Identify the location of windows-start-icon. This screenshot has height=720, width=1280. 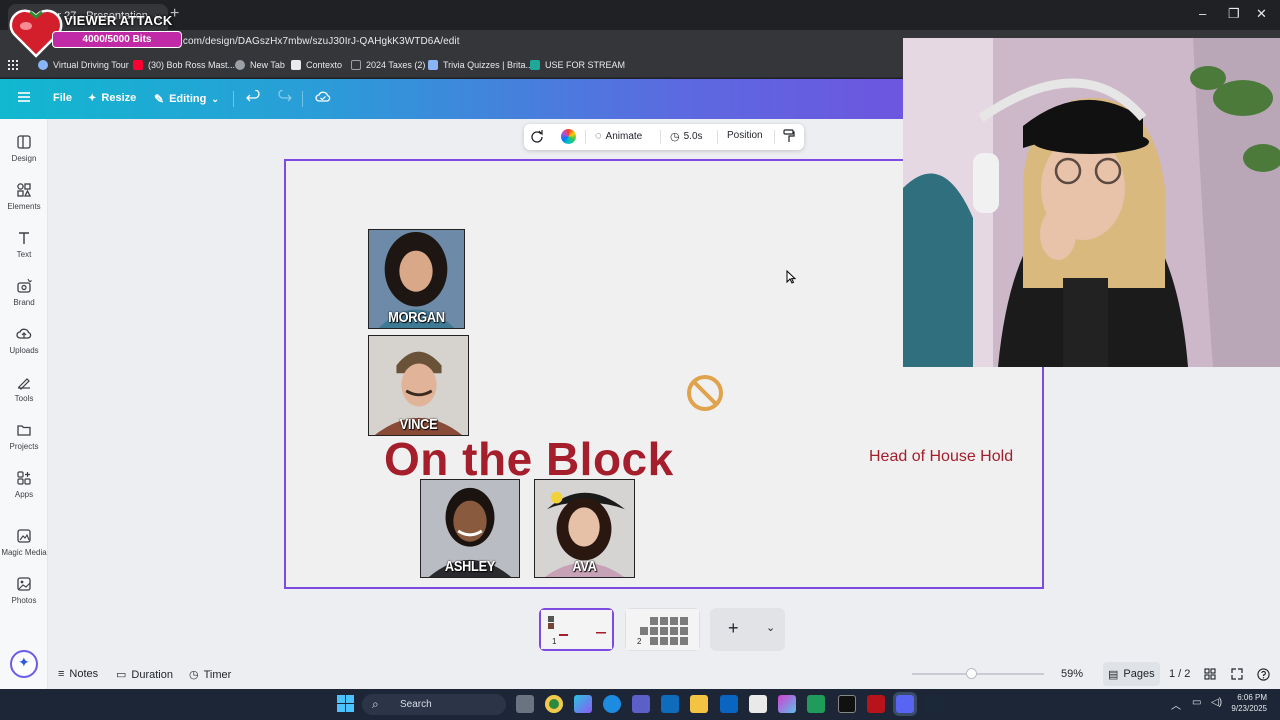
(345, 706).